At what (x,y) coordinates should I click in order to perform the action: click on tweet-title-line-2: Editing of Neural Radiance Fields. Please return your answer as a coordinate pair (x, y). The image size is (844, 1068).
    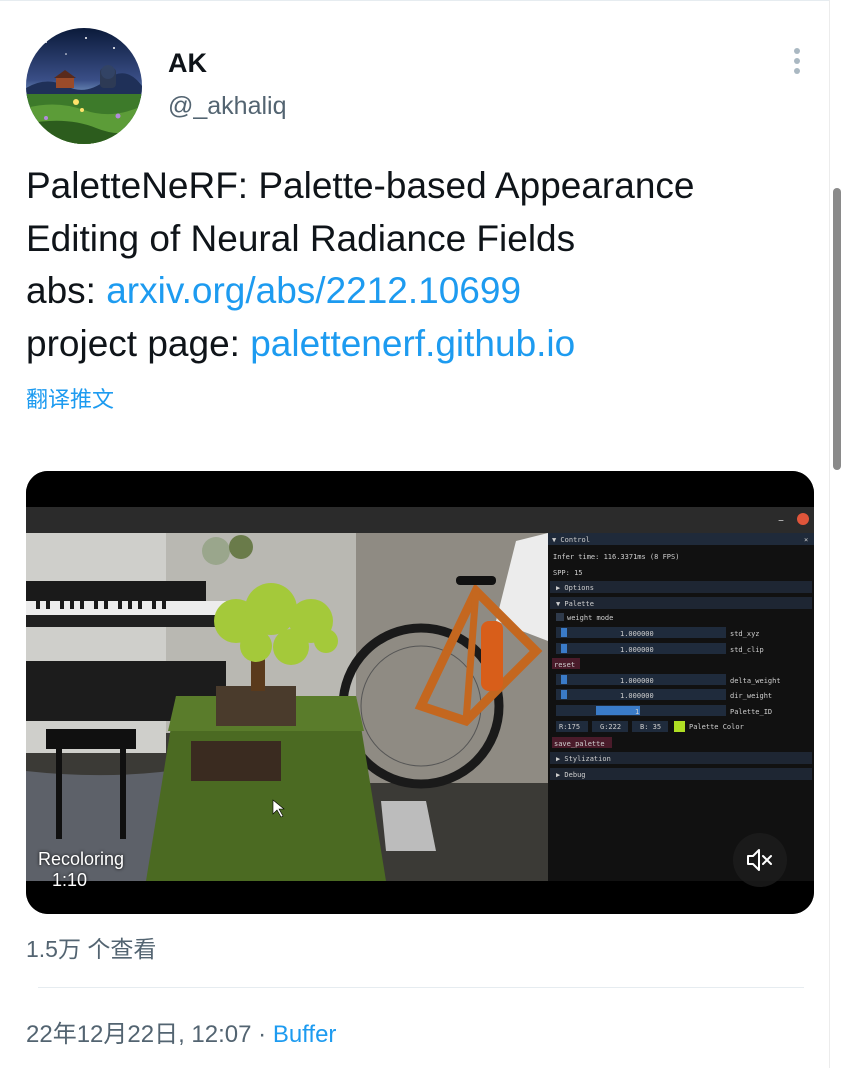
    Looking at the image, I should click on (301, 238).